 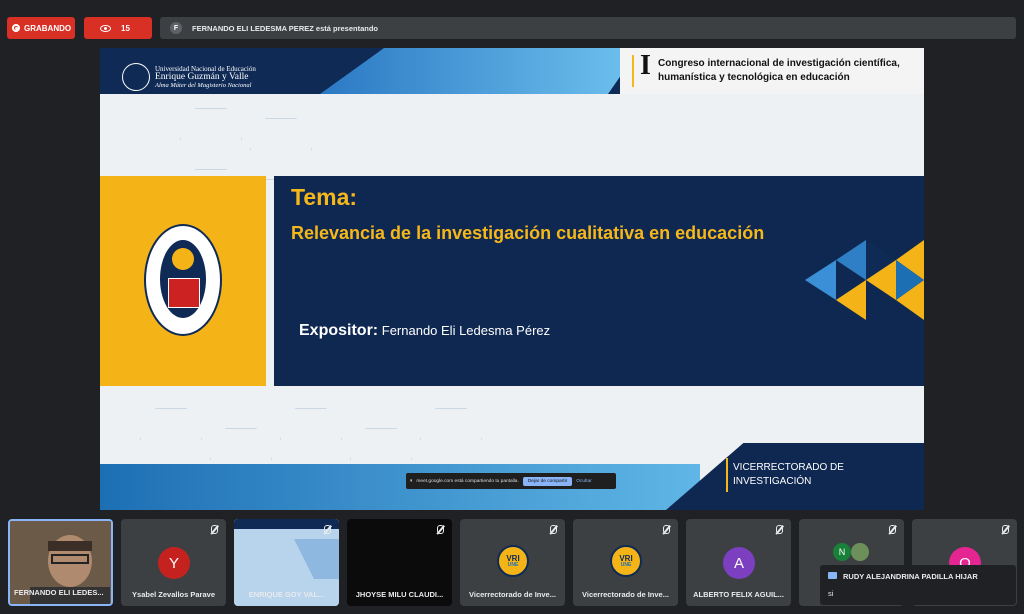 I want to click on avatar: Y, so click(x=174, y=563).